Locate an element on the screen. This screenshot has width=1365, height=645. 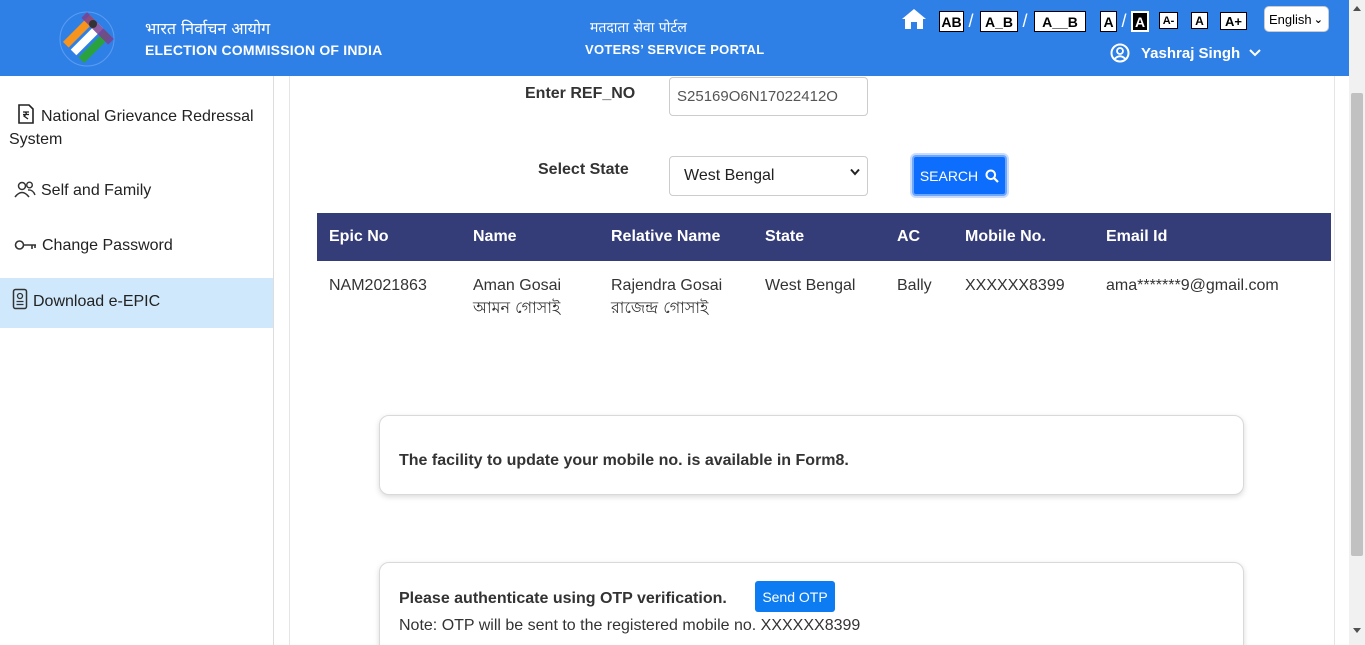
relative-name-bengali: রাজেন্দ্র গোসাই is located at coordinates (660, 307).